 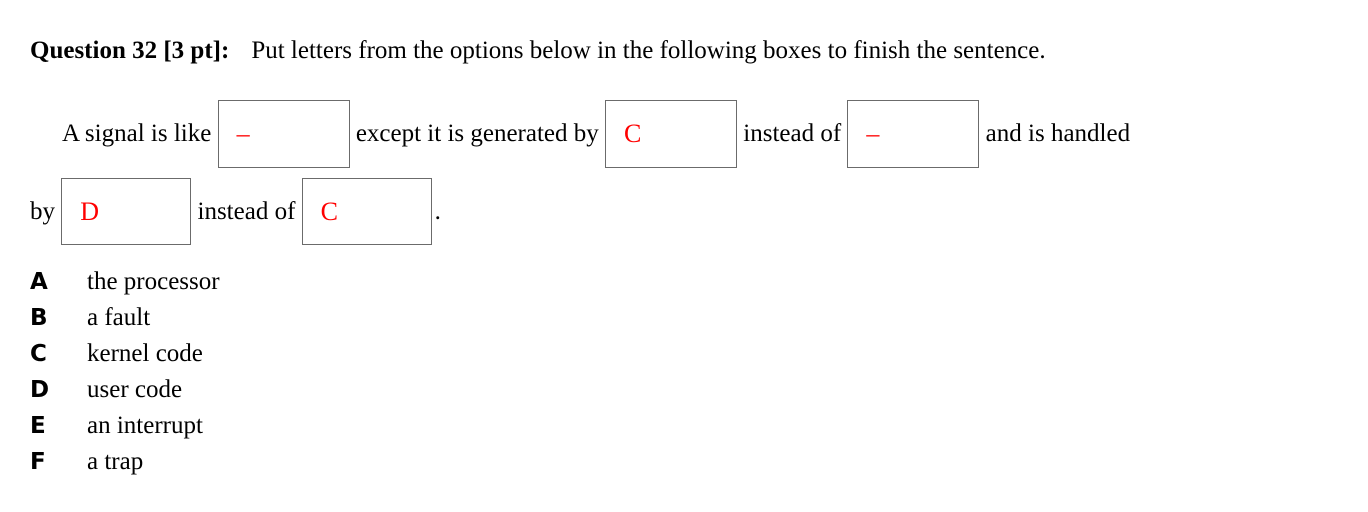 What do you see at coordinates (39, 282) in the screenshot?
I see `option-key-a: A` at bounding box center [39, 282].